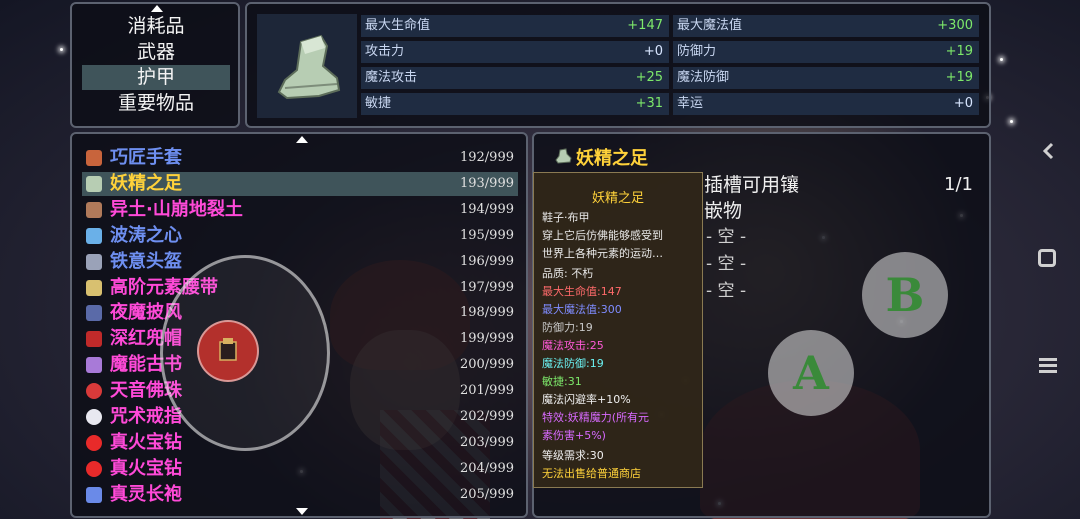 Image resolution: width=1080 pixels, height=519 pixels. Describe the element at coordinates (573, 455) in the screenshot. I see `tooltip-line: 等级需求:30` at that location.